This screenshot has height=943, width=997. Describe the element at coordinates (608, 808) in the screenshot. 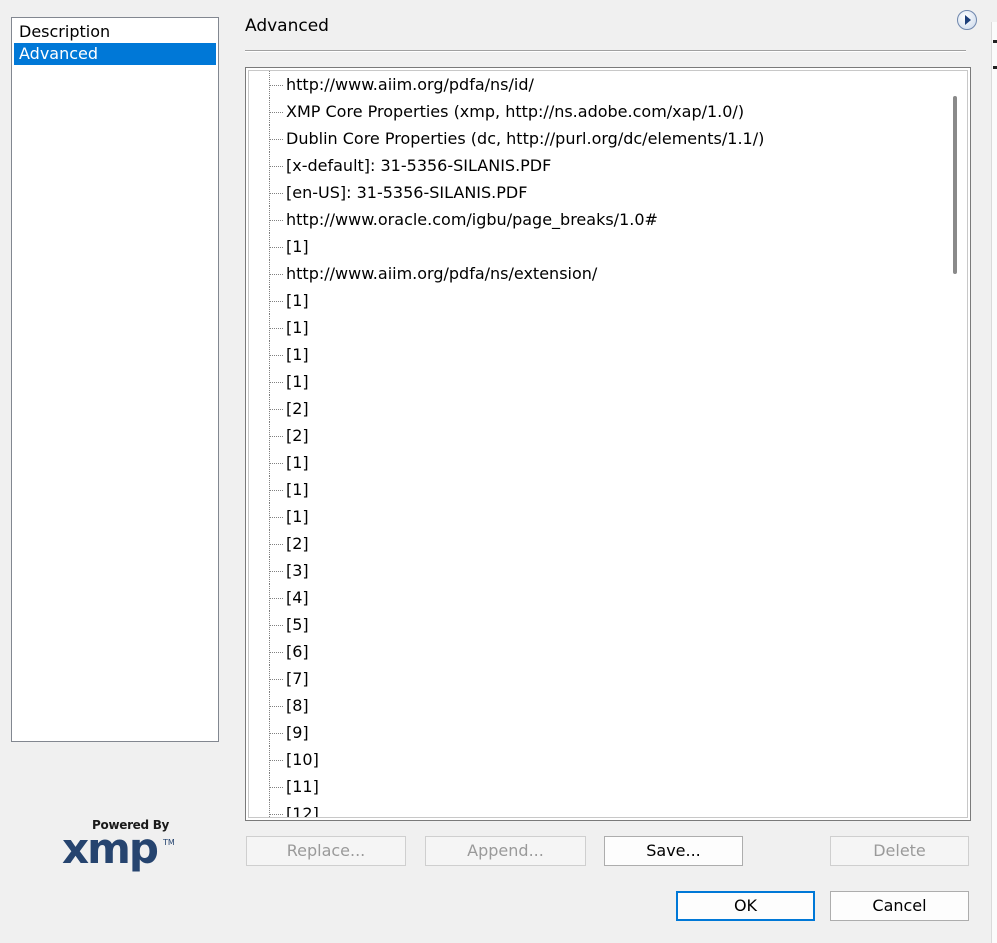

I see `tree-node: [12]` at that location.